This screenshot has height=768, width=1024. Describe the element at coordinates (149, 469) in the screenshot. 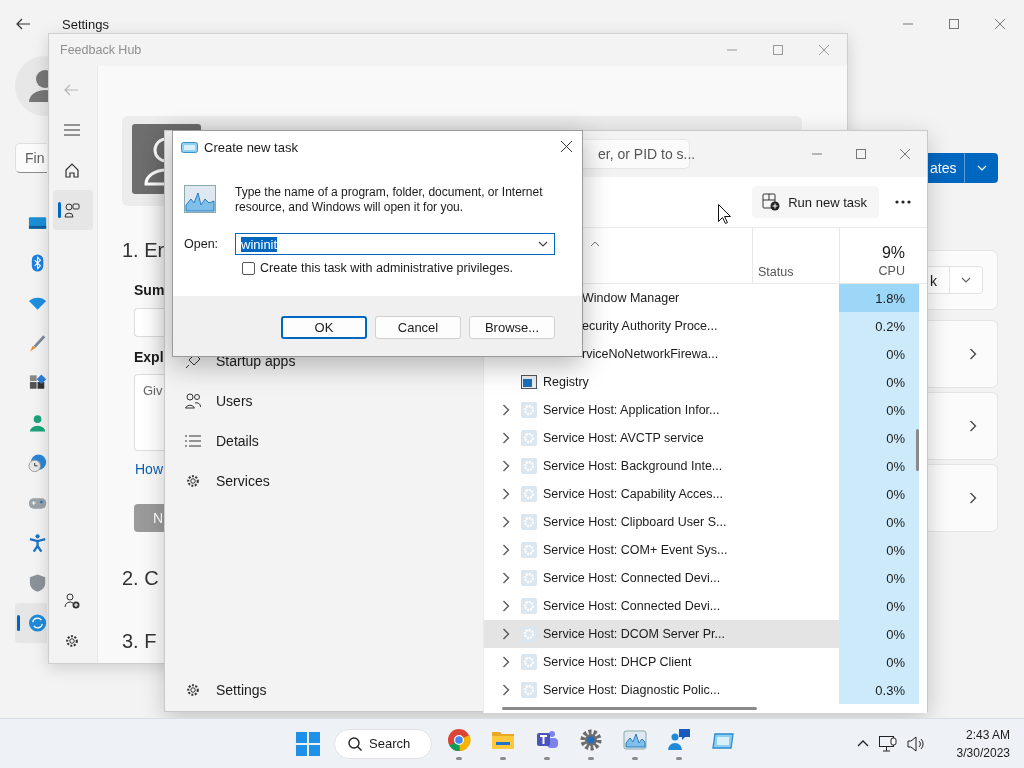

I see `help-link: How` at that location.